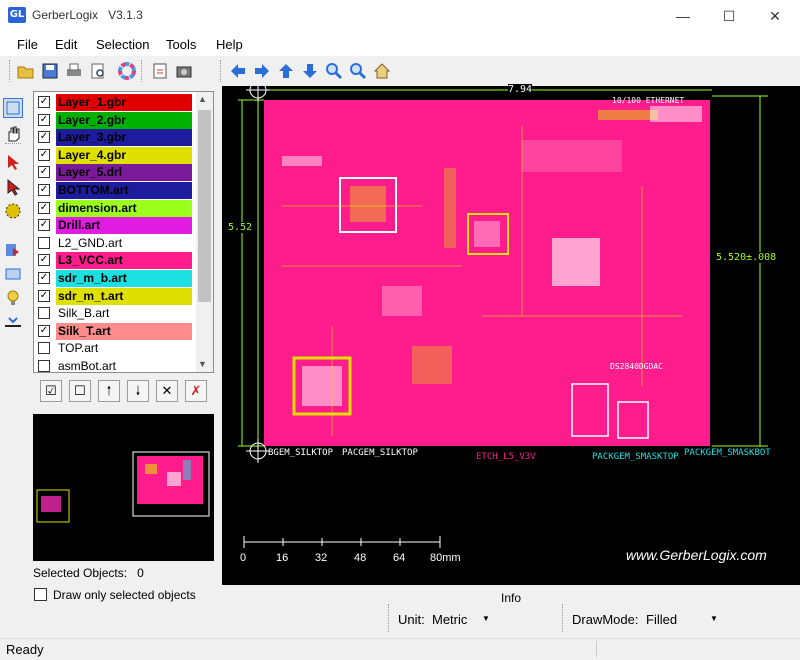 The height and width of the screenshot is (660, 800). Describe the element at coordinates (662, 619) in the screenshot. I see `drawmode-value: Filled` at that location.